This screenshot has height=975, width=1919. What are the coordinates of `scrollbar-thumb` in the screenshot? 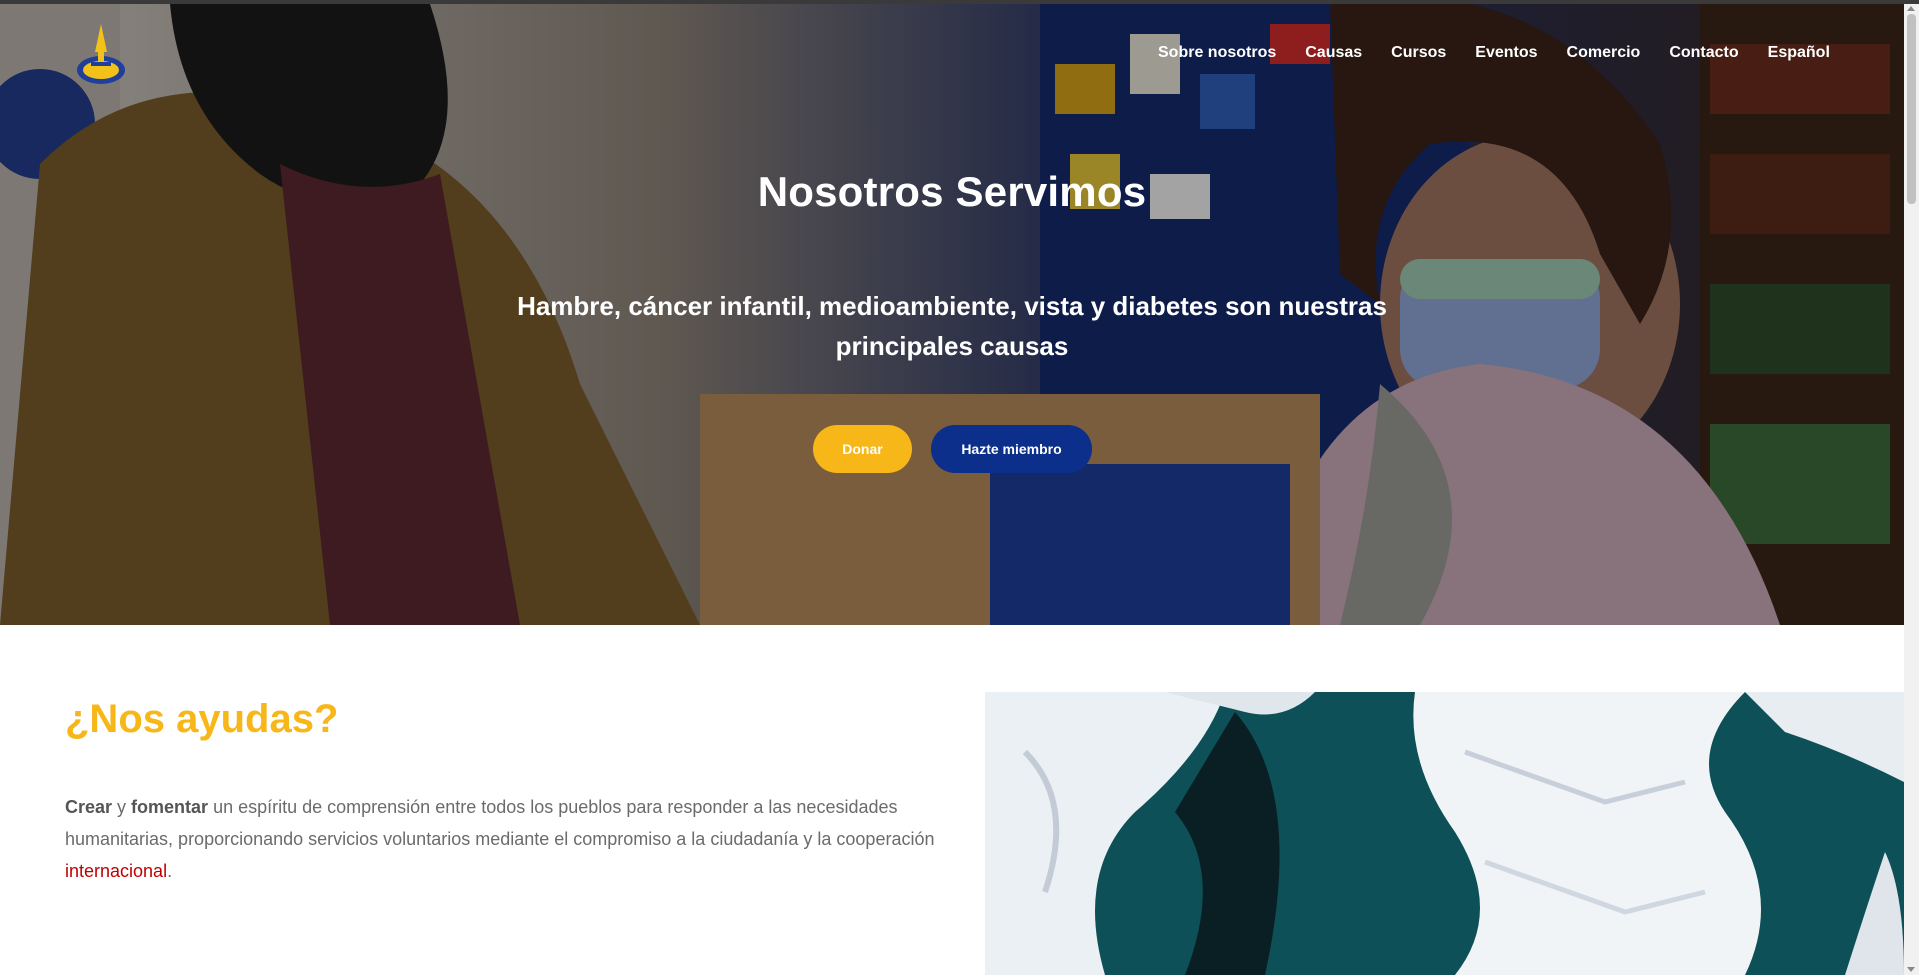 It's located at (1911, 109).